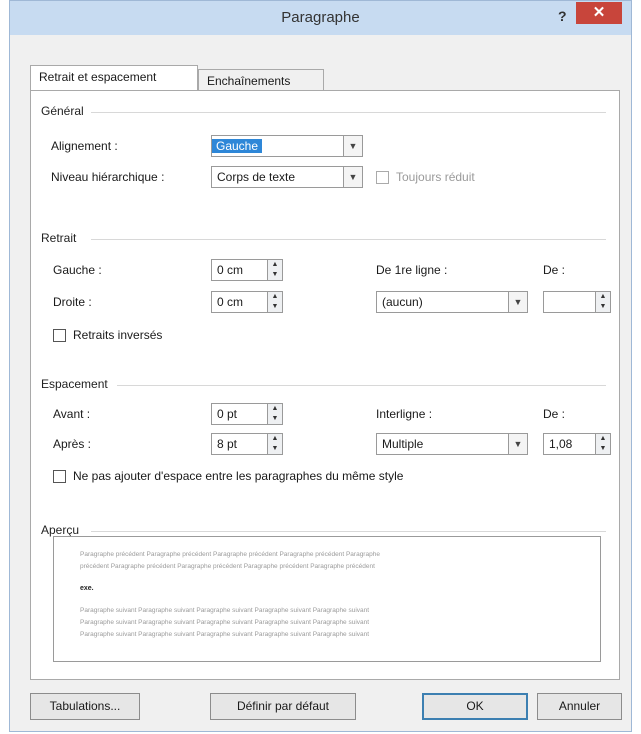  What do you see at coordinates (98, 77) in the screenshot?
I see `tab-indent-spacing-label: Retrait et espacement` at bounding box center [98, 77].